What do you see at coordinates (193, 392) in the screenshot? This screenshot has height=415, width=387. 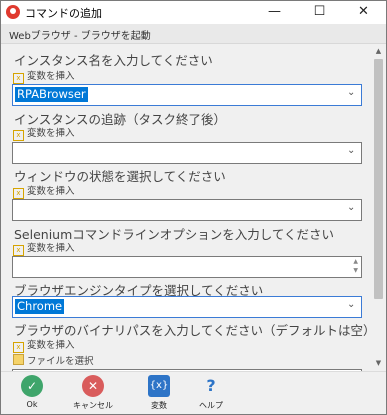 I see `button-bar: ✓ Ok ✕ キャンセル {x} 変数 ? ヘルプ` at bounding box center [193, 392].